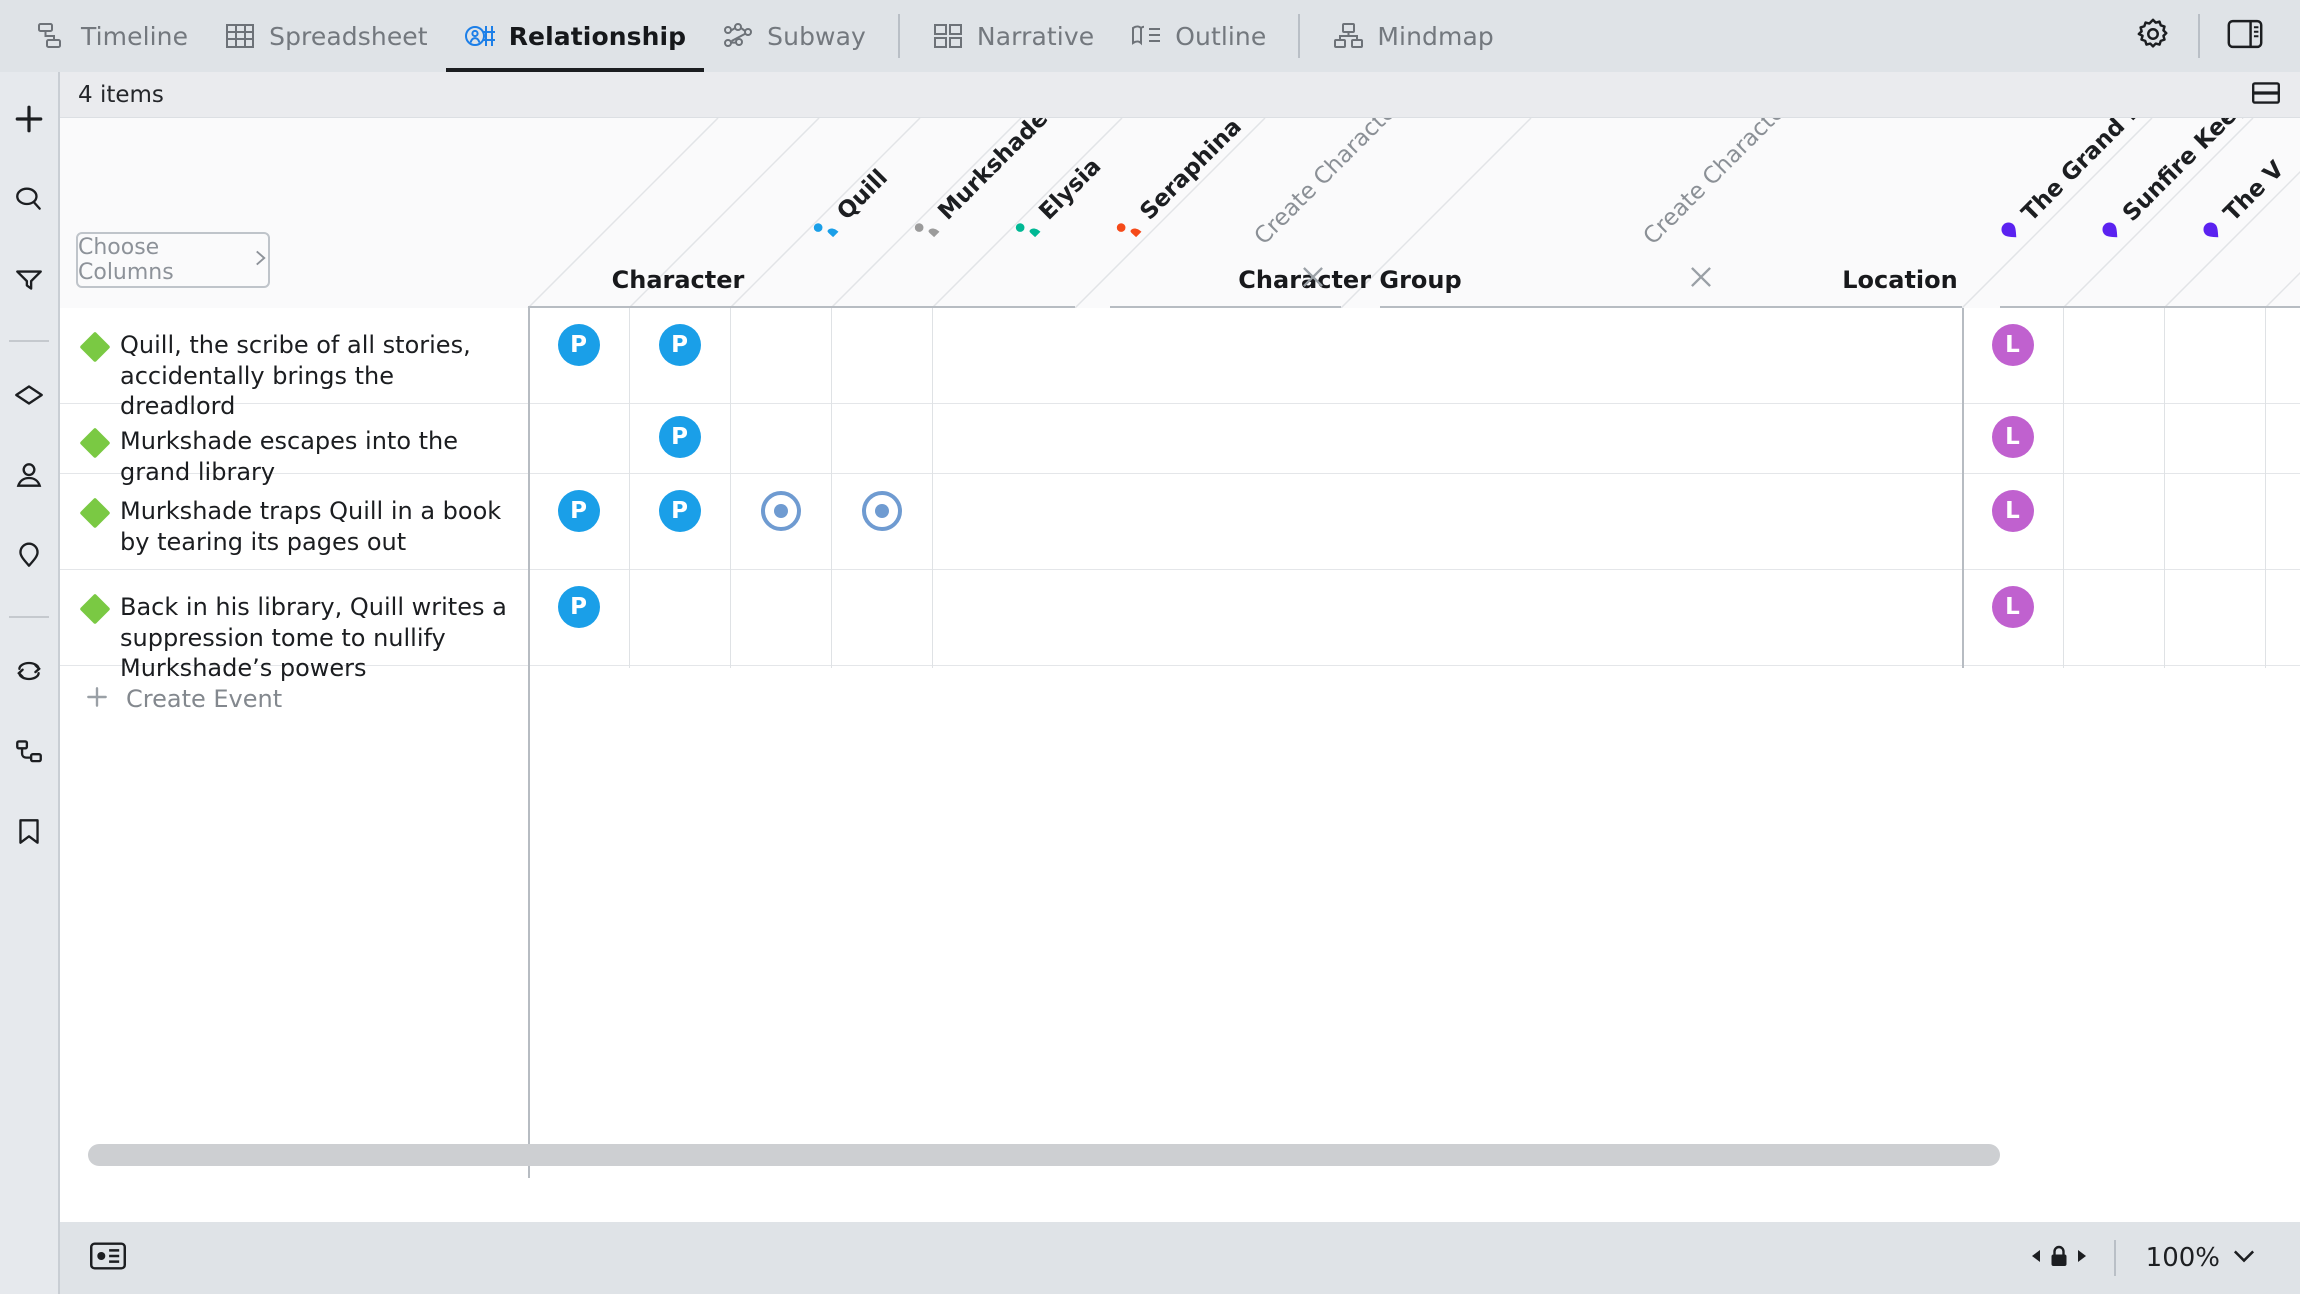 Image resolution: width=2300 pixels, height=1294 pixels. What do you see at coordinates (1044, 1155) in the screenshot?
I see `horizontal-scrollbar-thumb` at bounding box center [1044, 1155].